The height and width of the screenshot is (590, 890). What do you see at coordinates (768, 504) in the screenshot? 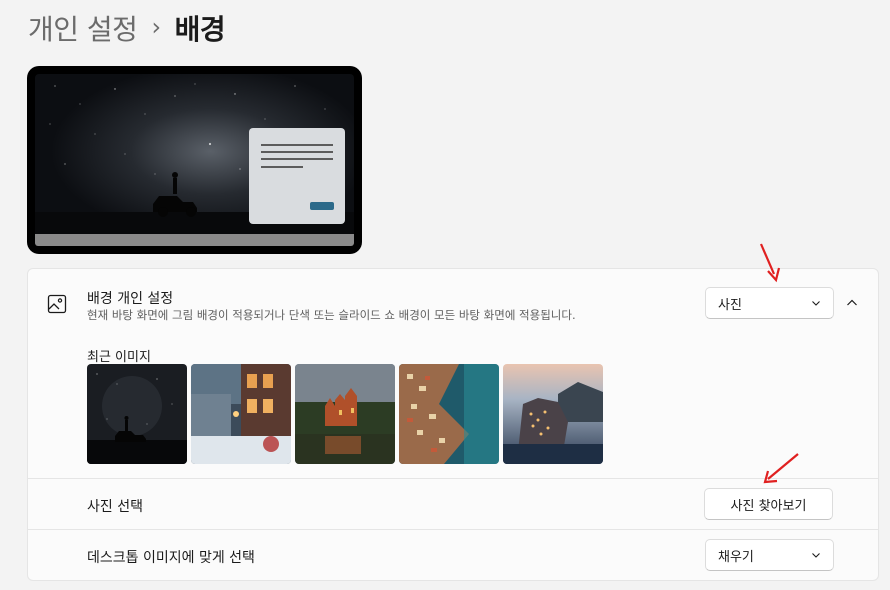
I see `browse-photos-button: 사진 찾아보기` at bounding box center [768, 504].